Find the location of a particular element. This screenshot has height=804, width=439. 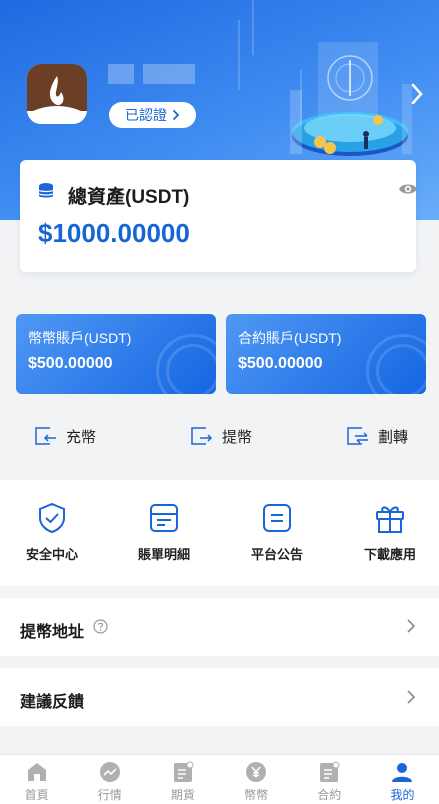

app-logo-icon is located at coordinates (57, 100).